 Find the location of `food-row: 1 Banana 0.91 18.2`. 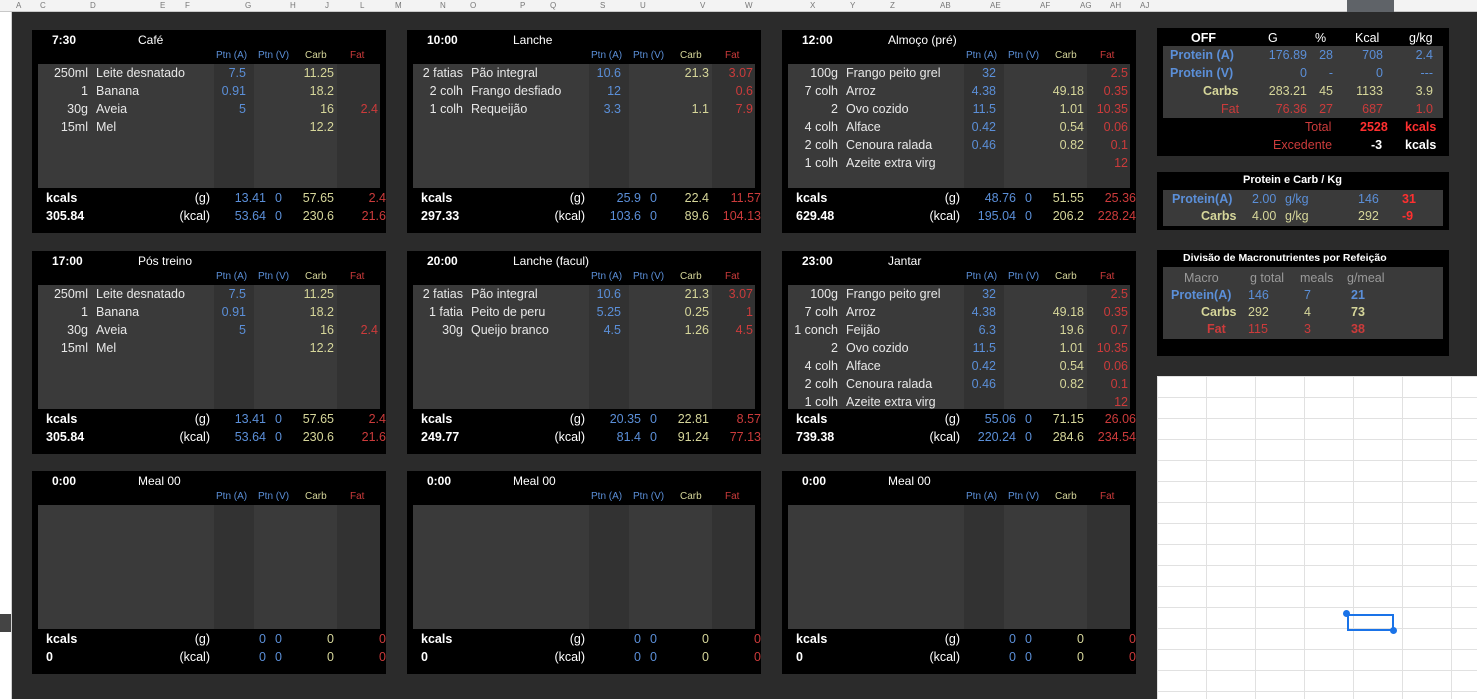

food-row: 1 Banana 0.91 18.2 is located at coordinates (209, 93).